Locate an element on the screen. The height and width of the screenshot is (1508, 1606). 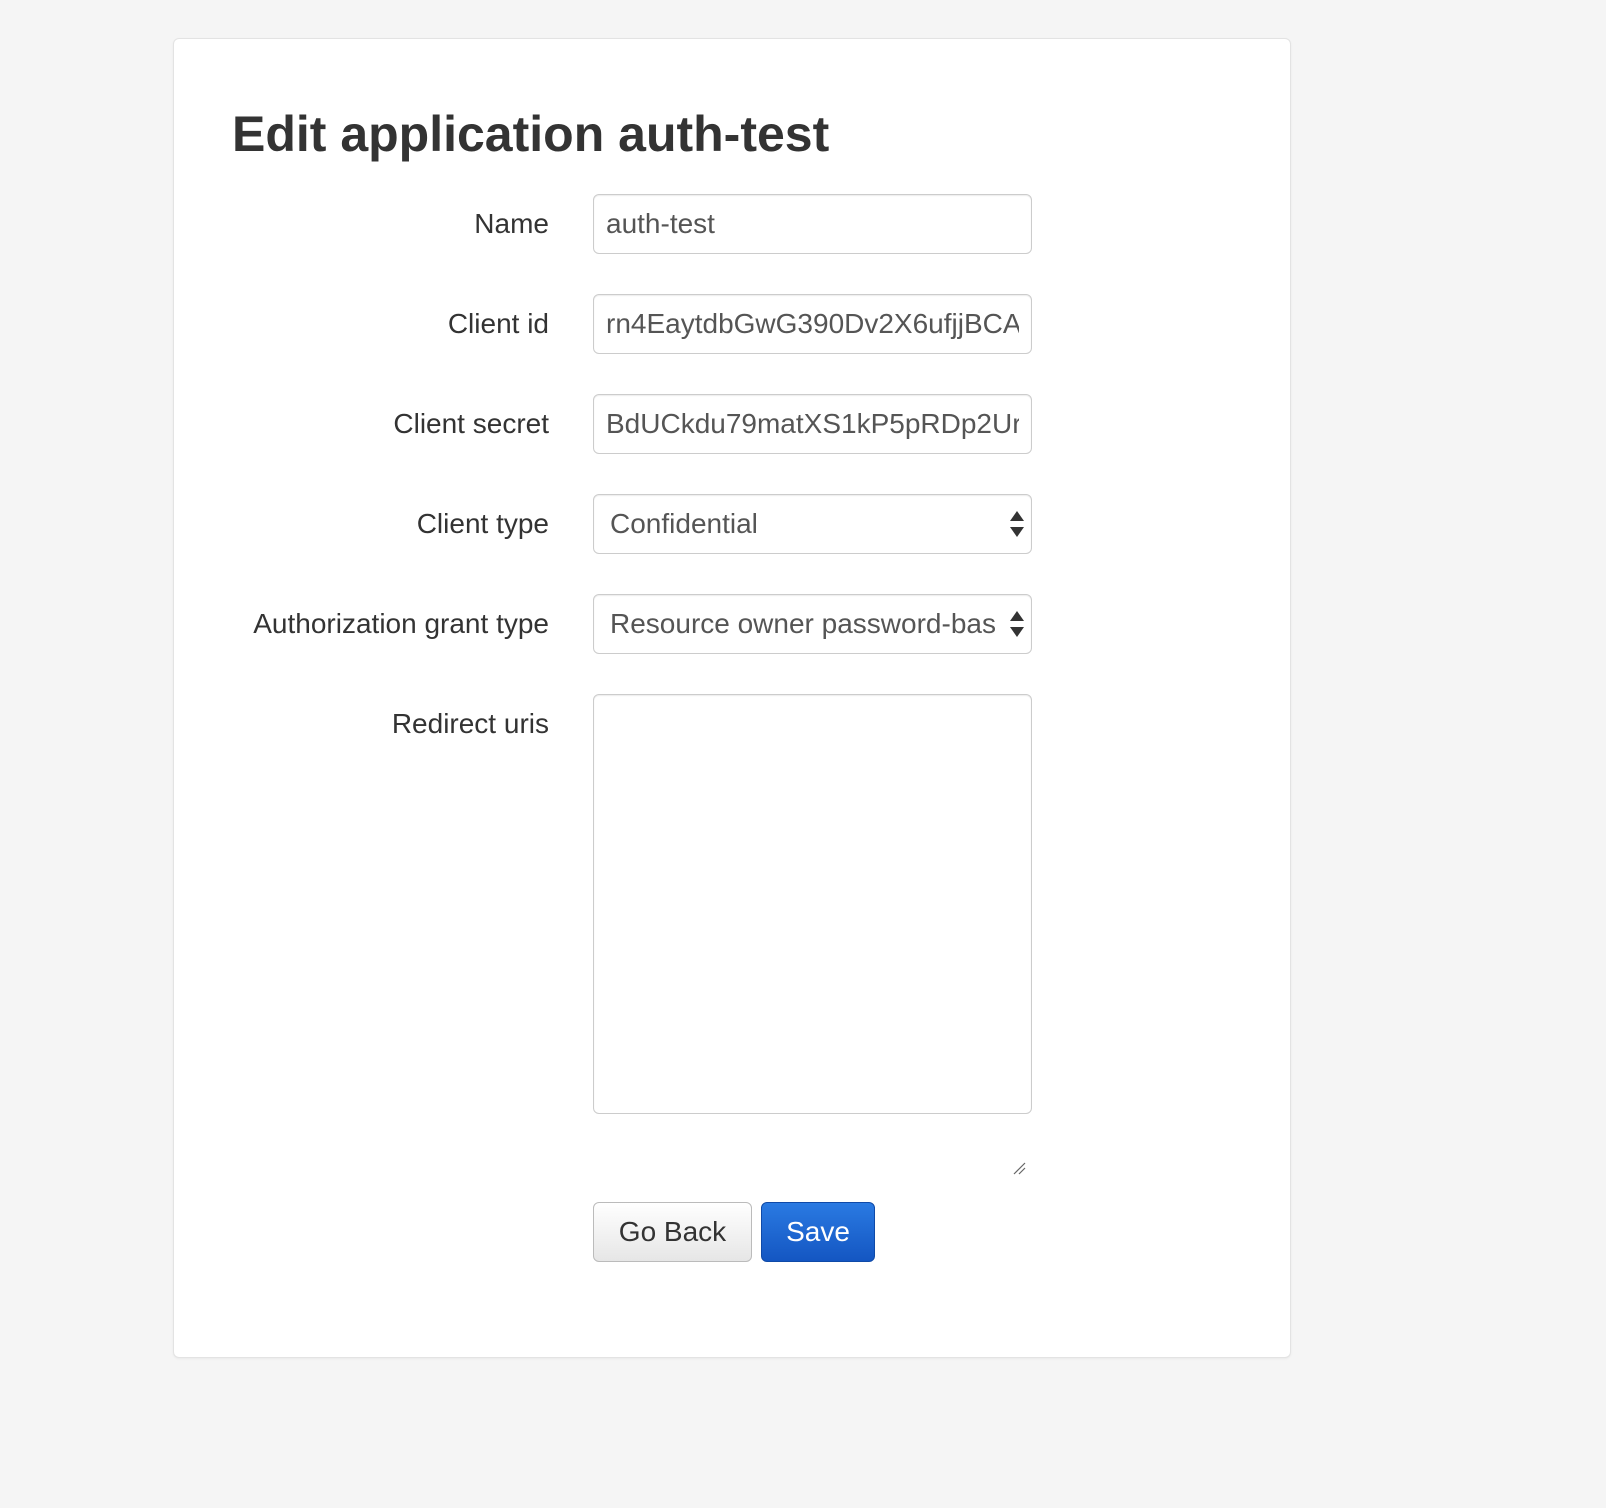
client-secret-input is located at coordinates (812, 424).